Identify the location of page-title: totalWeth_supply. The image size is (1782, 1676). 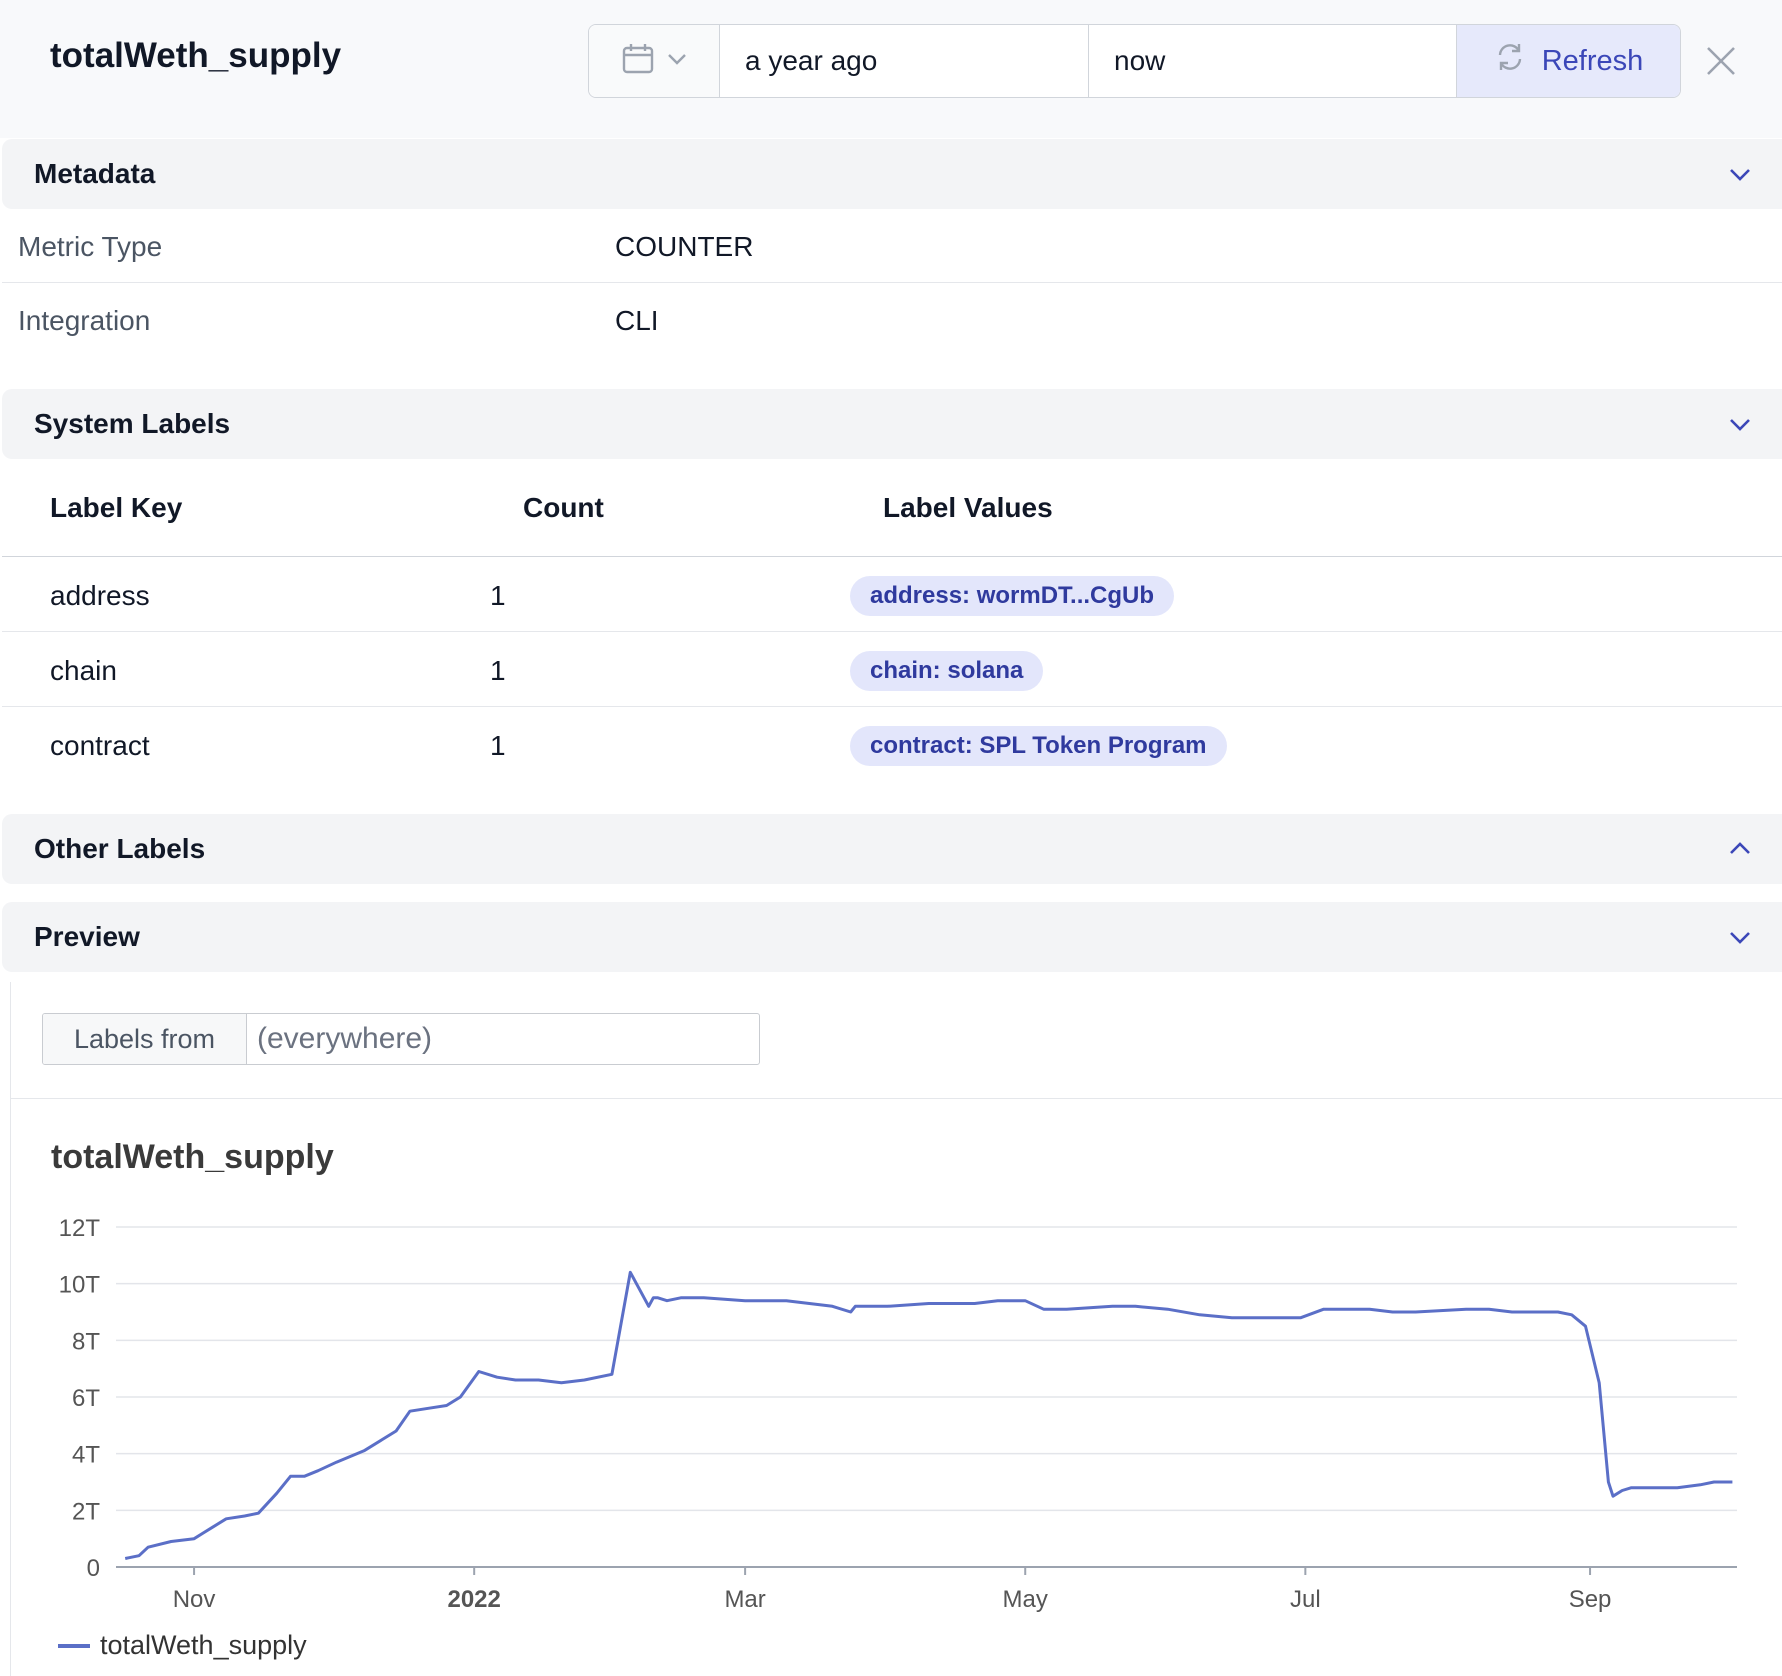
(196, 55).